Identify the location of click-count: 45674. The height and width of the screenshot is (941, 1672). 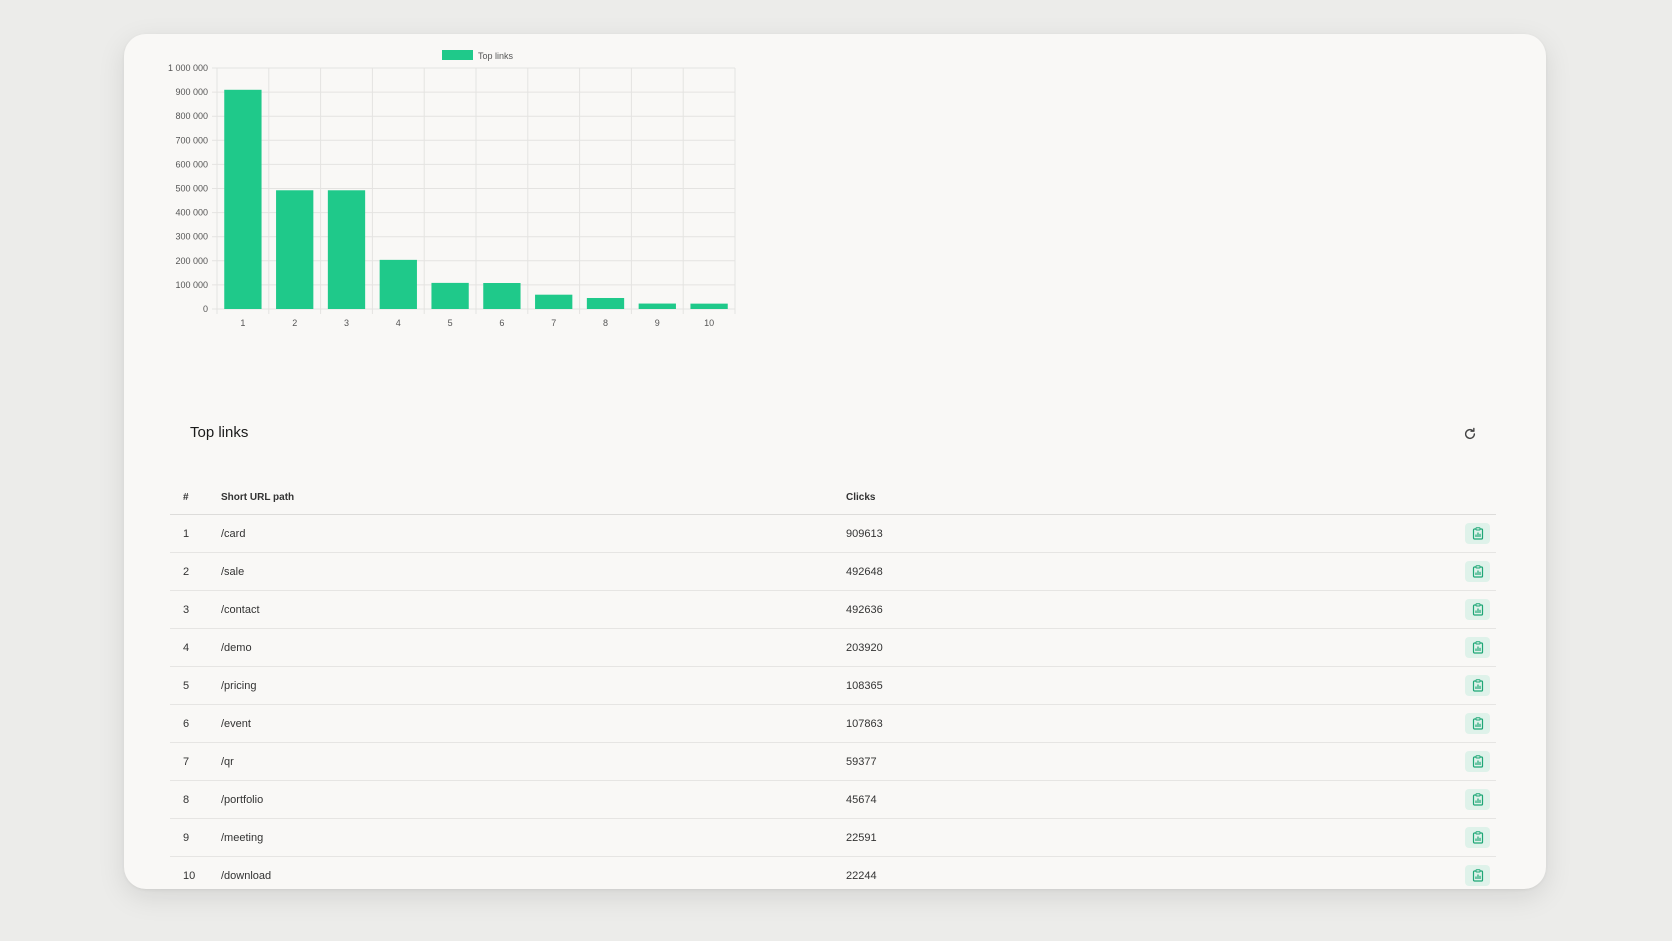
(1141, 799).